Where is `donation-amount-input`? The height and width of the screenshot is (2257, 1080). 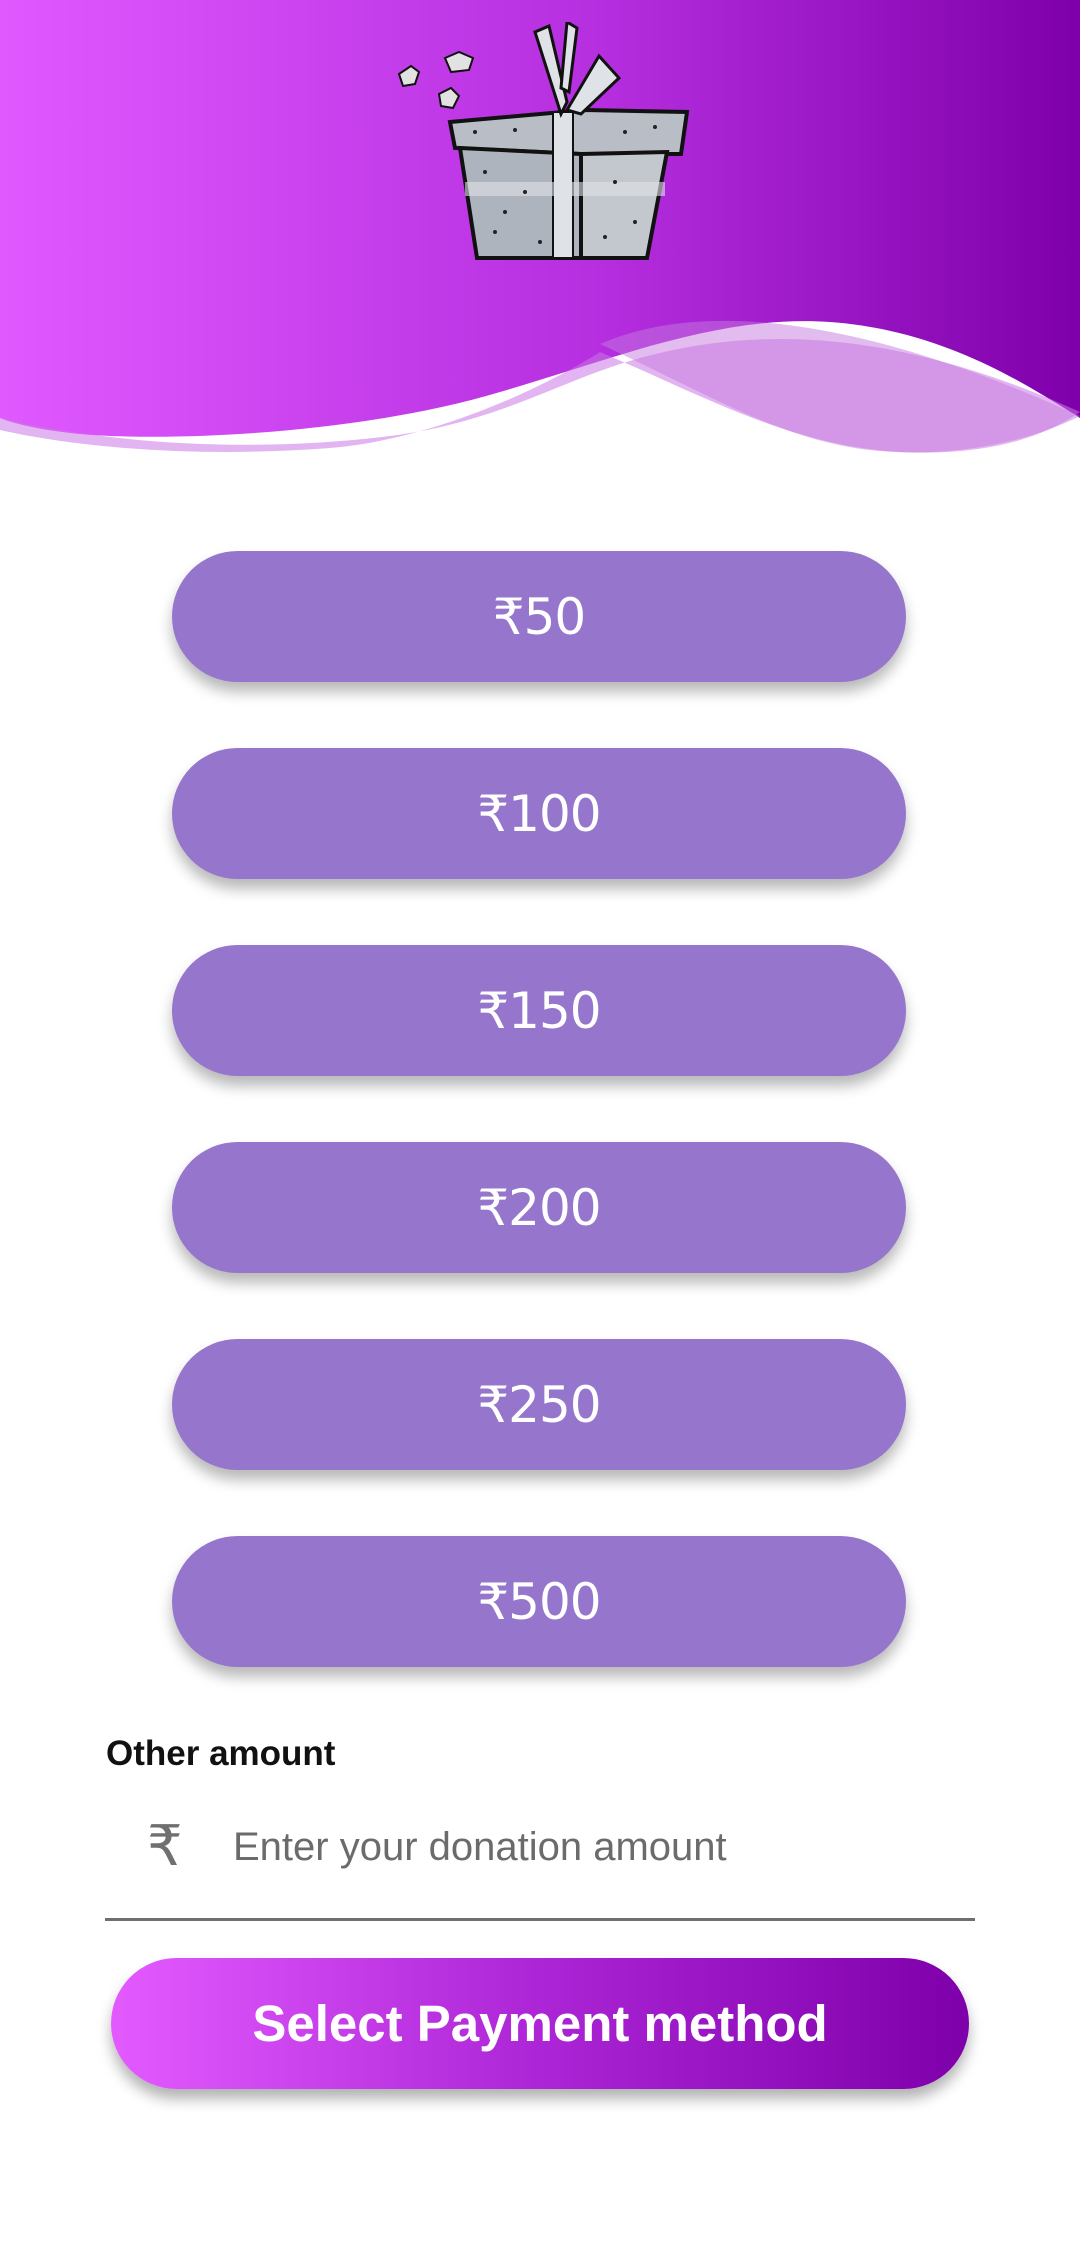
donation-amount-input is located at coordinates (593, 1847).